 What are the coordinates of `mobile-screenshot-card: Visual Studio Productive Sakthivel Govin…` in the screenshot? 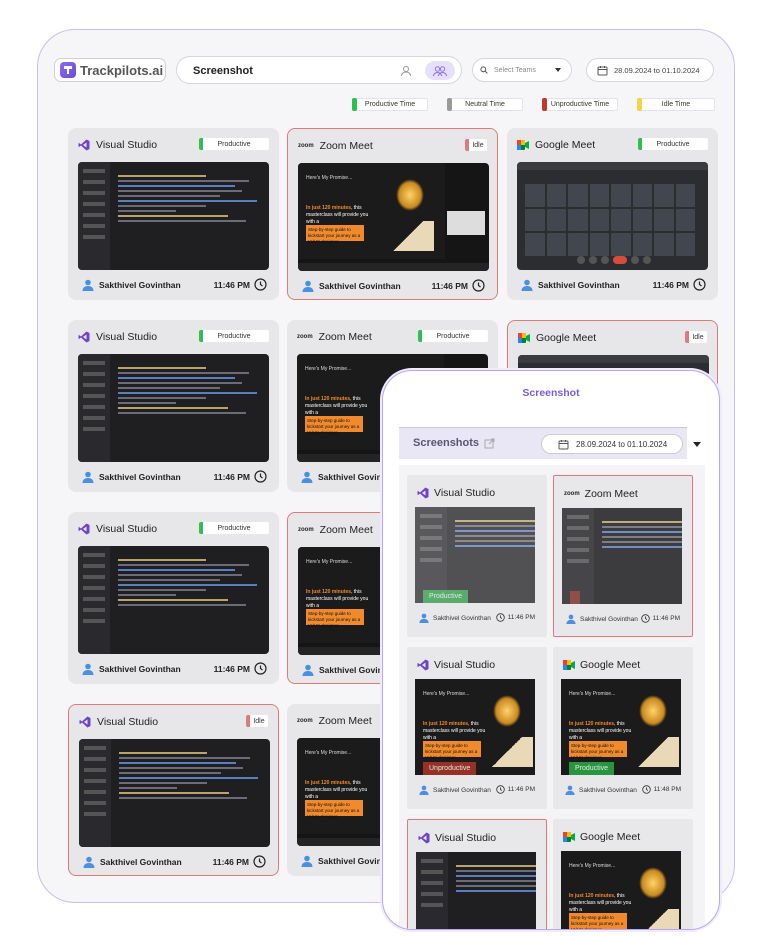 It's located at (477, 556).